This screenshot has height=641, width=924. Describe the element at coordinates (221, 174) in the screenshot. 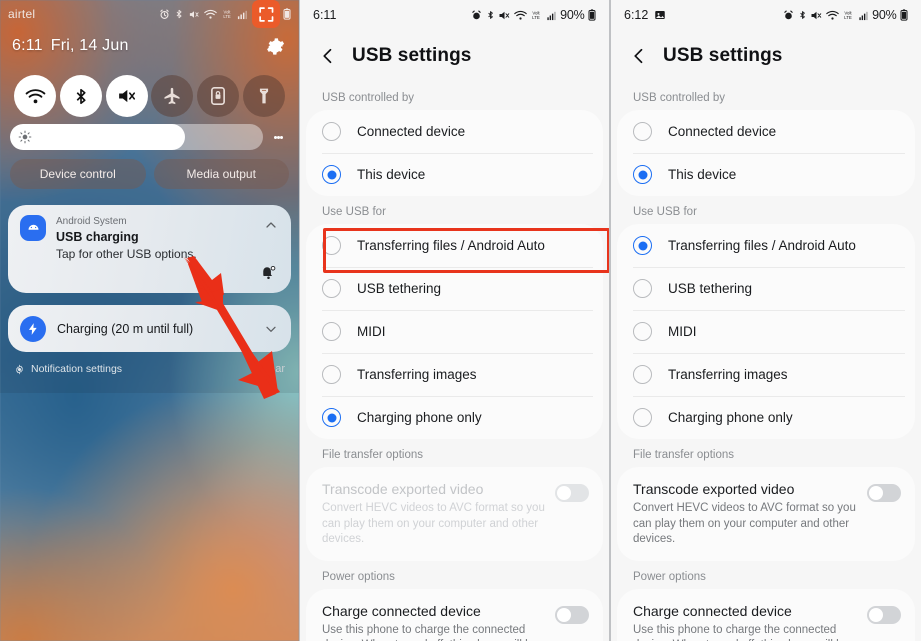

I see `media-output-button: Media output` at that location.